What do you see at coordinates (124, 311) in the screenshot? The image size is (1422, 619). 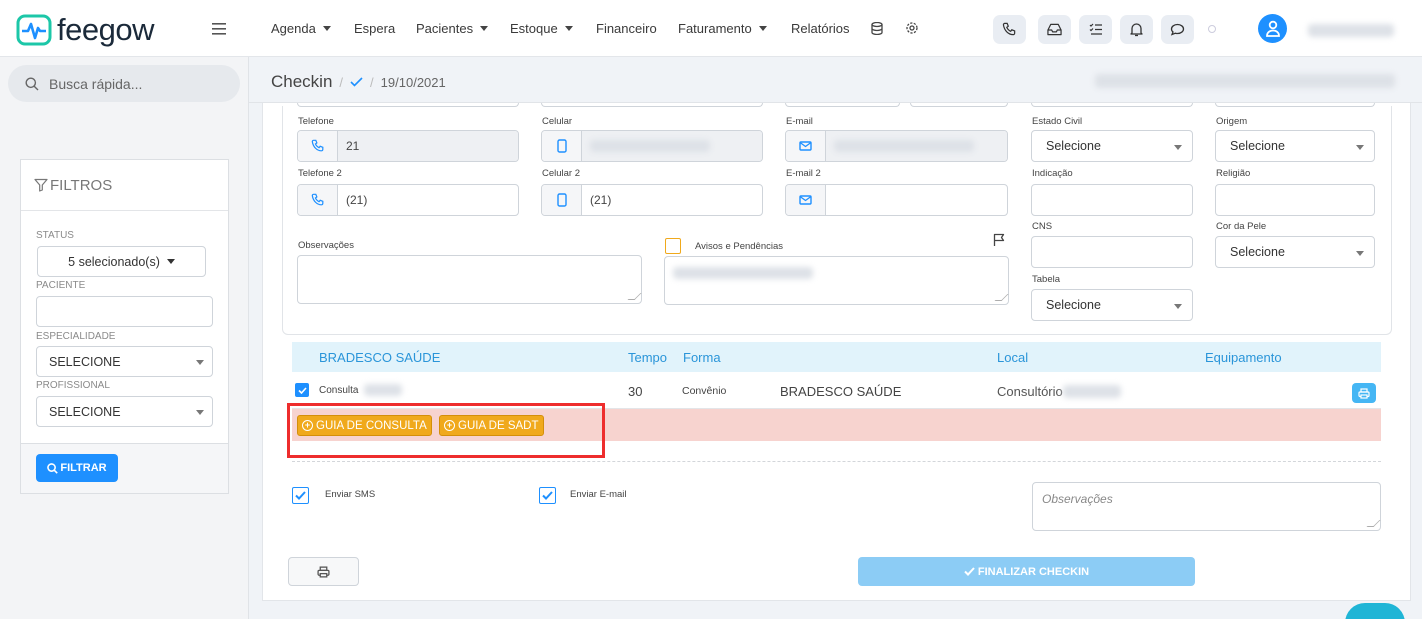 I see `paciente-input` at bounding box center [124, 311].